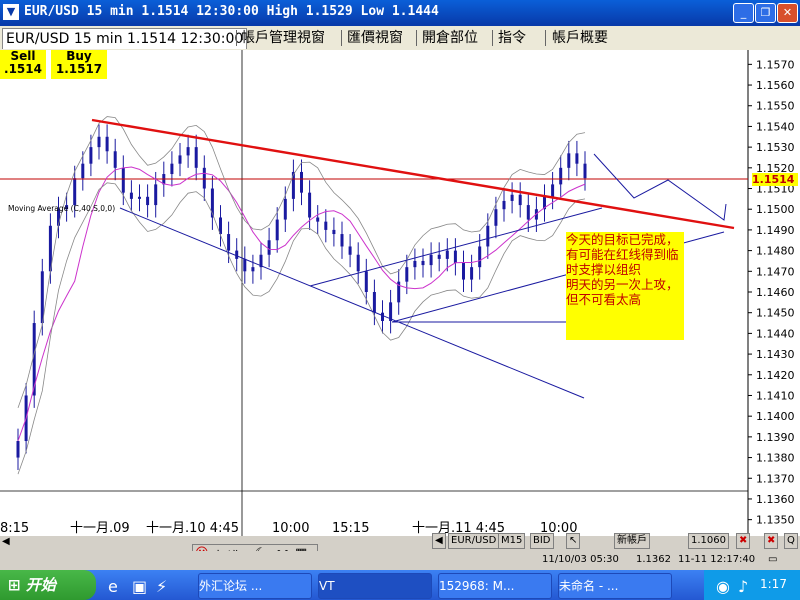  Describe the element at coordinates (573, 541) in the screenshot. I see `cursor-tool-icon: ↖` at that location.